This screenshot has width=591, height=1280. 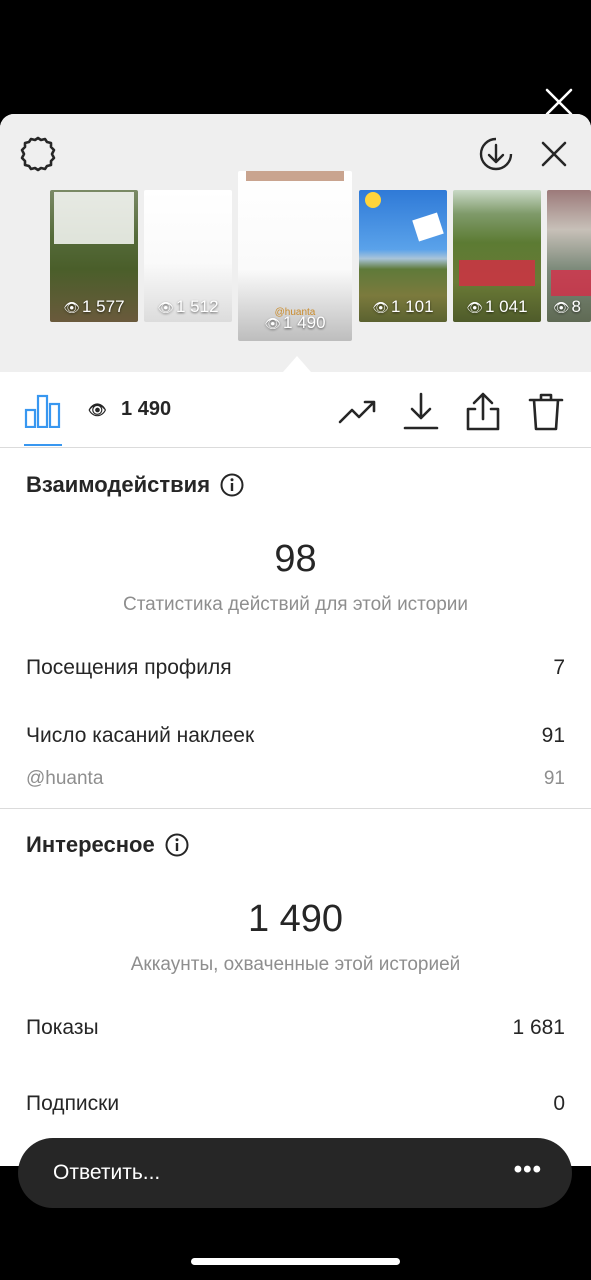 What do you see at coordinates (295, 604) in the screenshot?
I see `interactions-subtitle: Статистика действий для этой истории` at bounding box center [295, 604].